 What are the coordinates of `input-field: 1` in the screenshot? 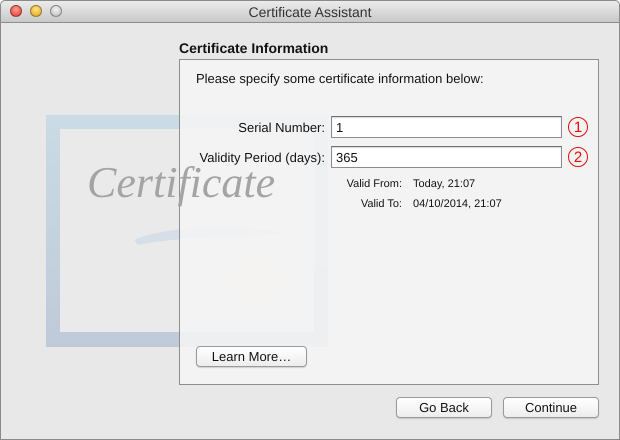 It's located at (446, 127).